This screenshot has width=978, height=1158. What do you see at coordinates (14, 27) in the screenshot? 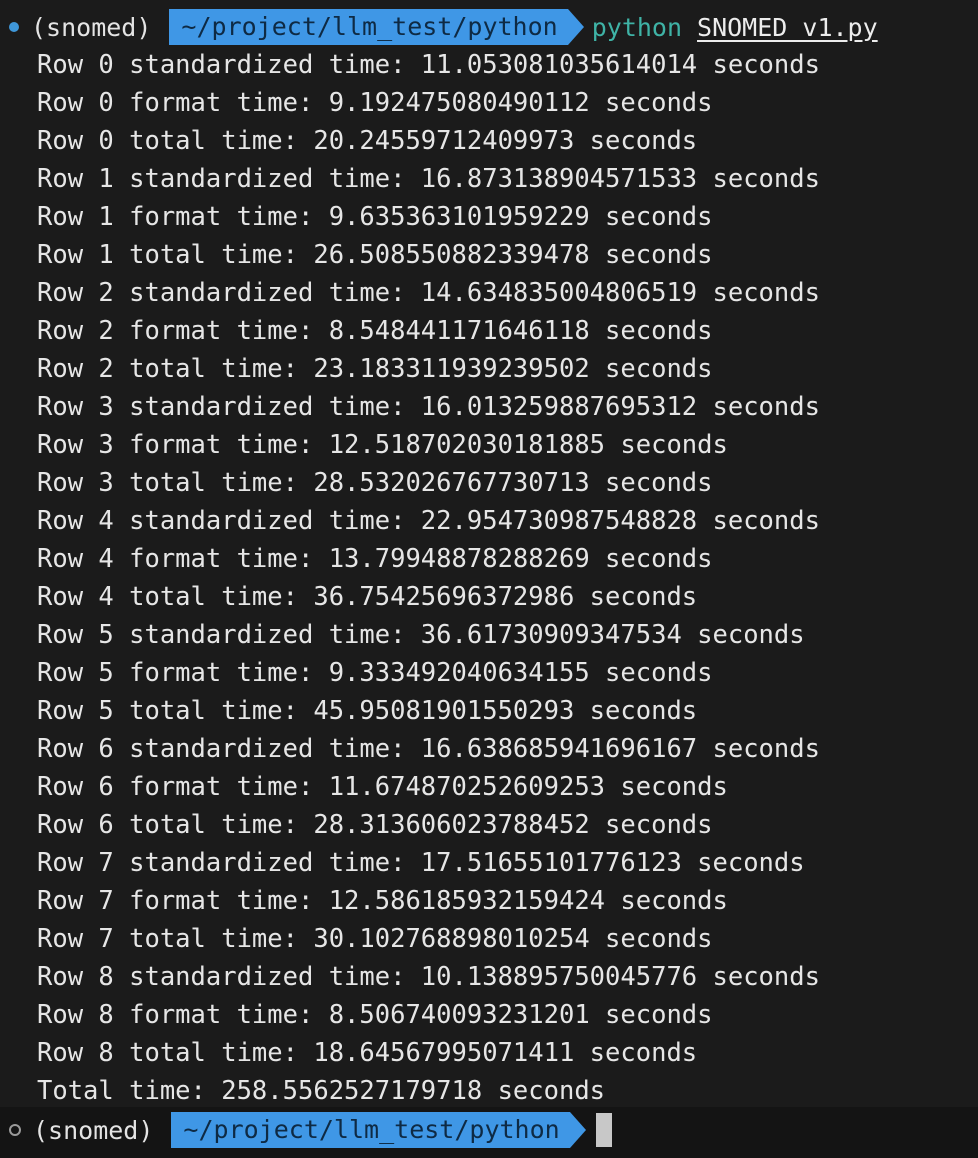
I see `status-dot-icon` at bounding box center [14, 27].